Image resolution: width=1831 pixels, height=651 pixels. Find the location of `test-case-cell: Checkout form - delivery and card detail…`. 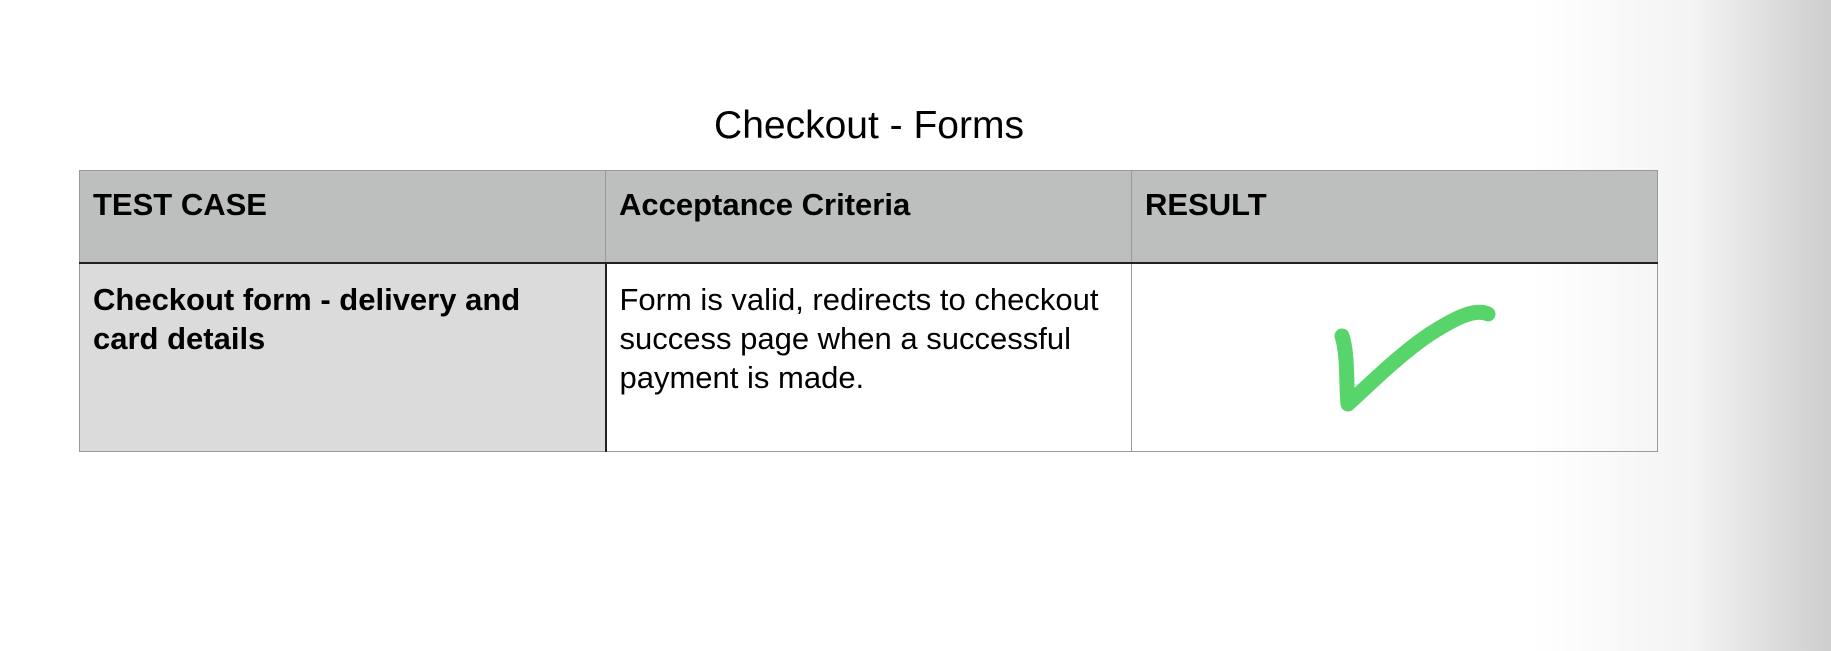

test-case-cell: Checkout form - delivery and card detail… is located at coordinates (343, 357).